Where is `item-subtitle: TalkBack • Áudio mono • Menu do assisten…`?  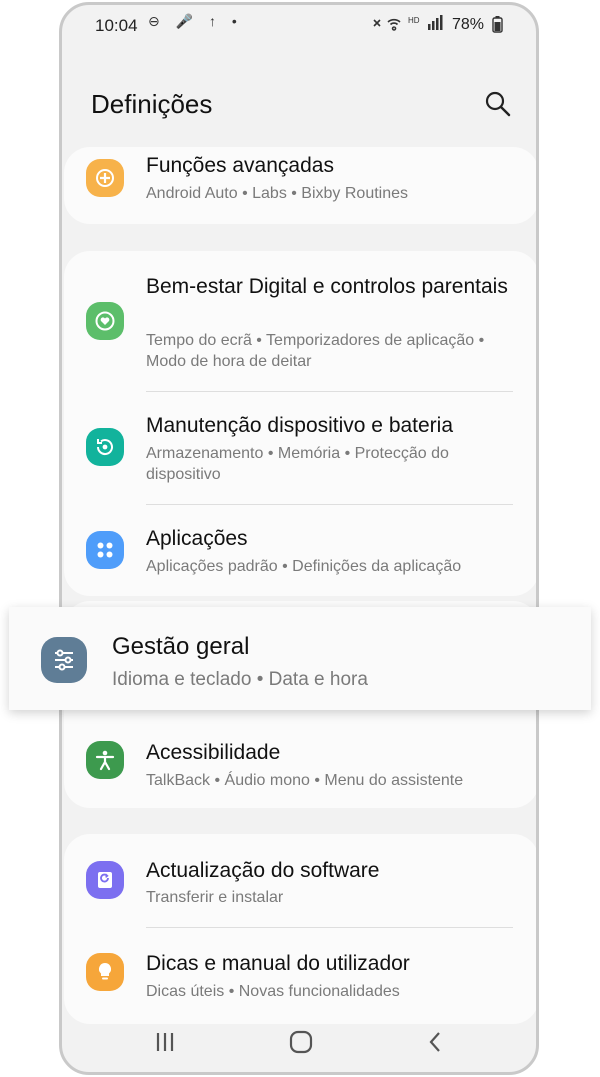
item-subtitle: TalkBack • Áudio mono • Menu do assisten… is located at coordinates (305, 780).